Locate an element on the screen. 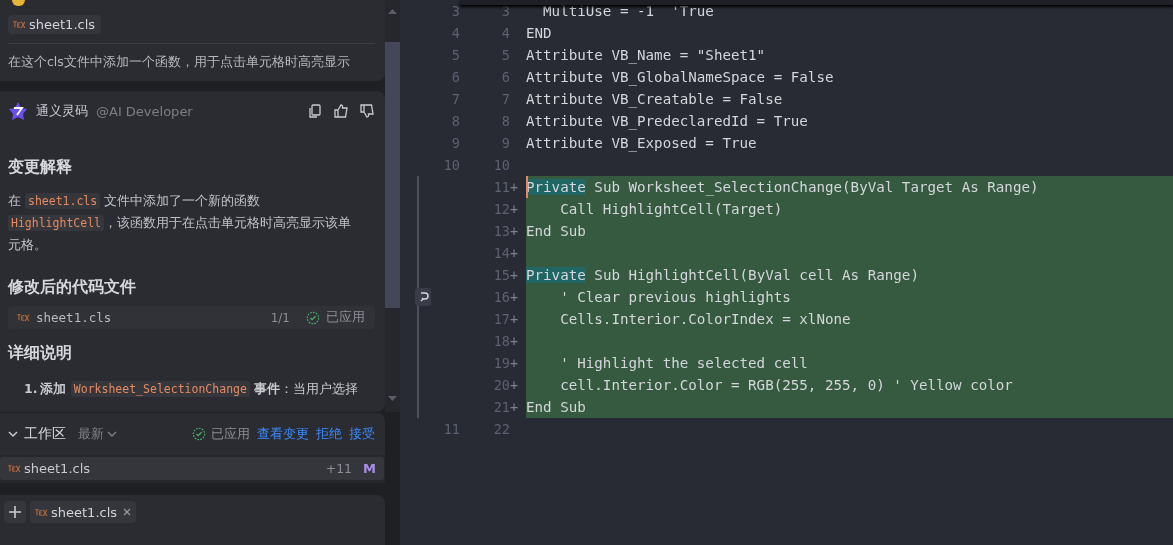  scroll-down-icon is located at coordinates (392, 399).